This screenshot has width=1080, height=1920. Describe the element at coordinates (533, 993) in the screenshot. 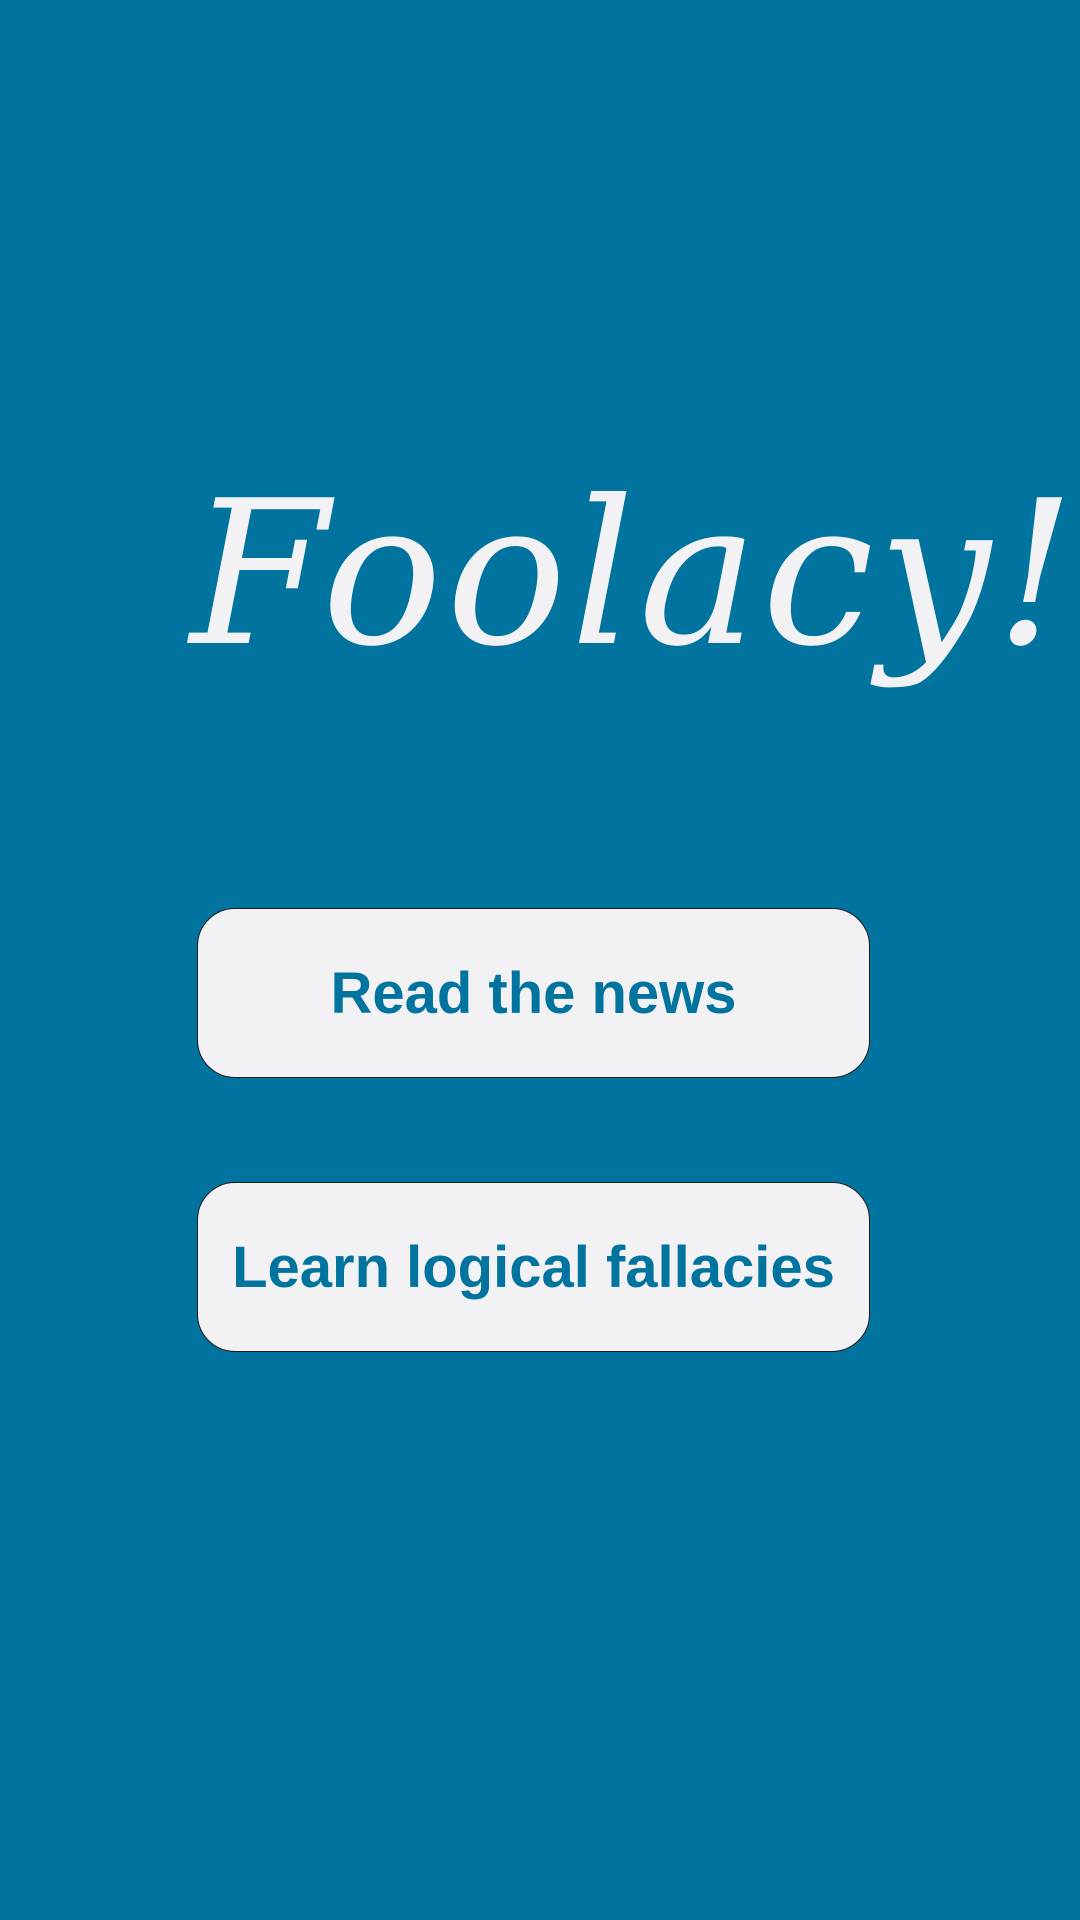

I see `read-news-button: Read the news` at that location.